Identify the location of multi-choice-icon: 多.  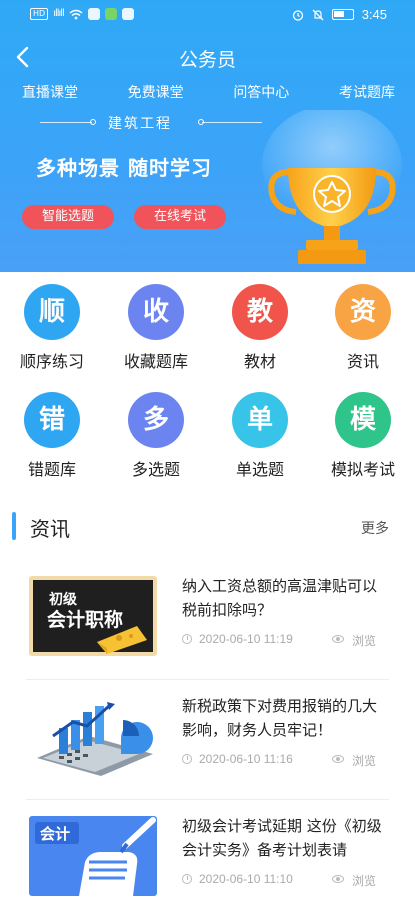
(156, 420).